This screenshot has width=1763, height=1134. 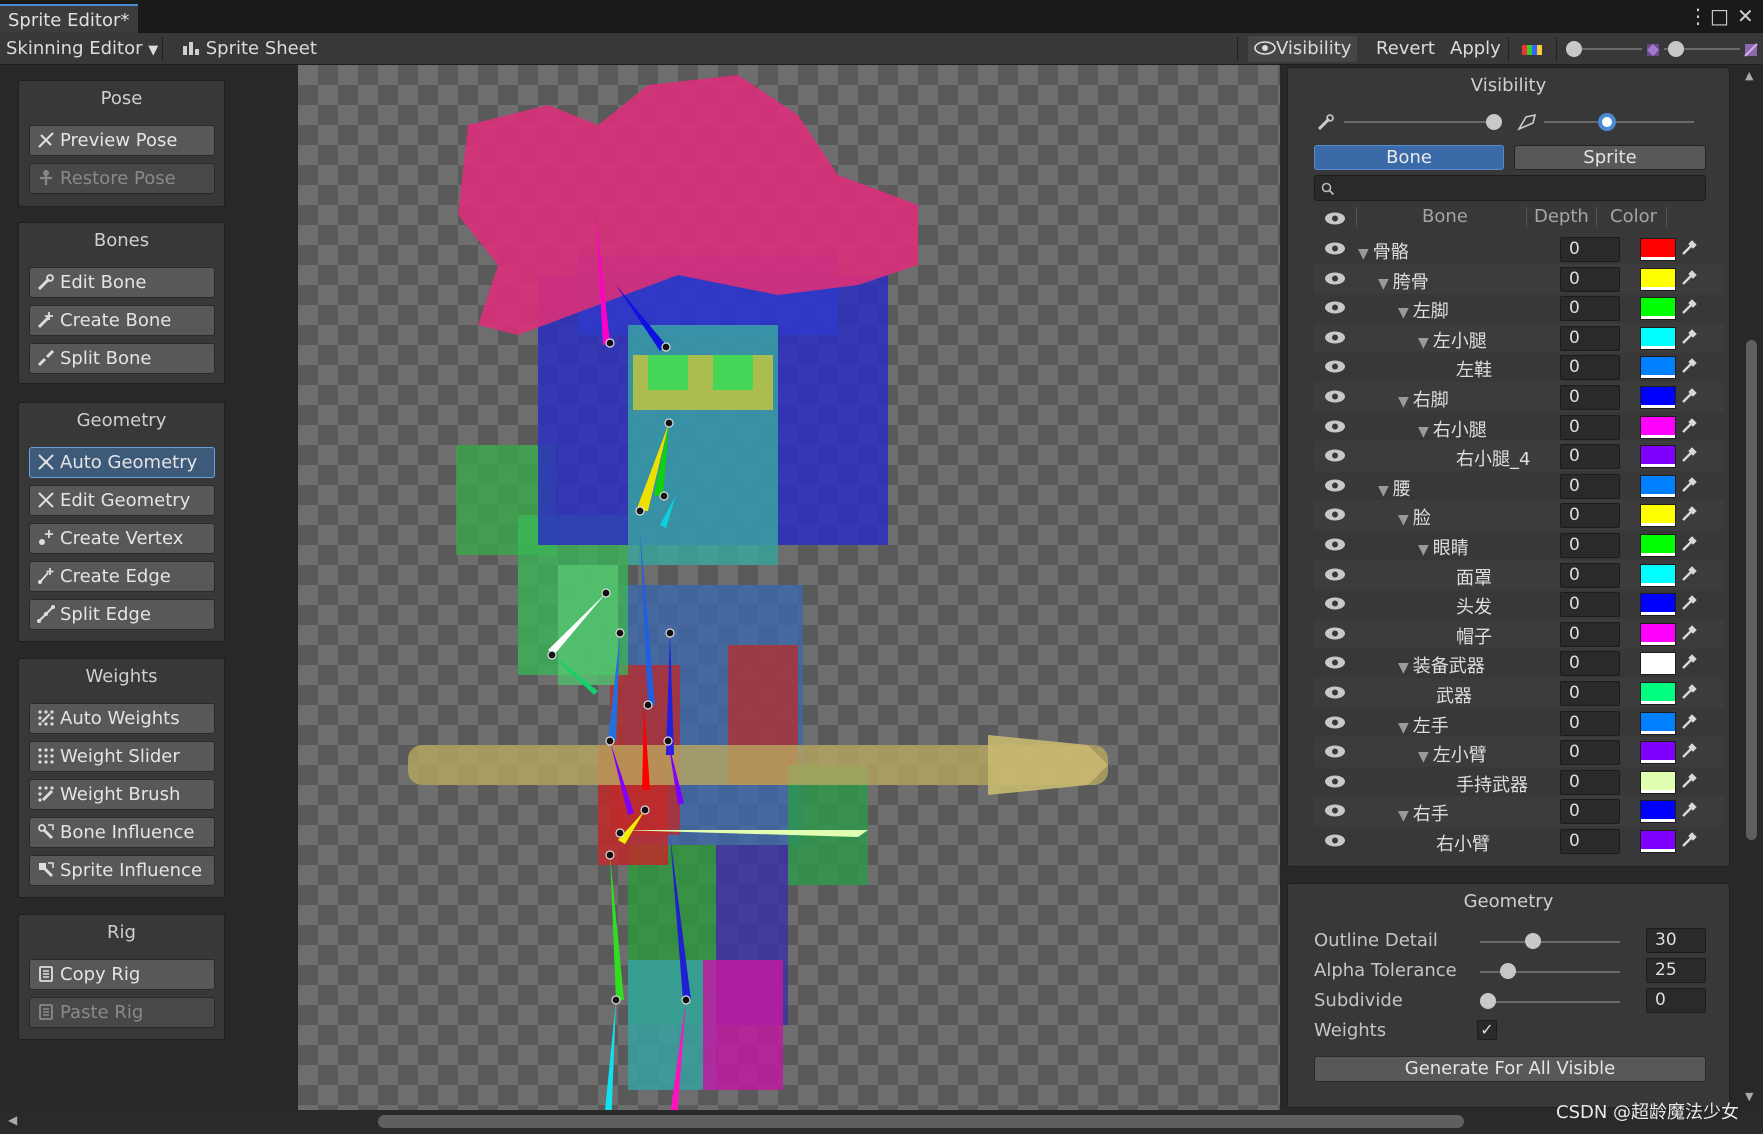 I want to click on outline-detail-knob, so click(x=1532, y=941).